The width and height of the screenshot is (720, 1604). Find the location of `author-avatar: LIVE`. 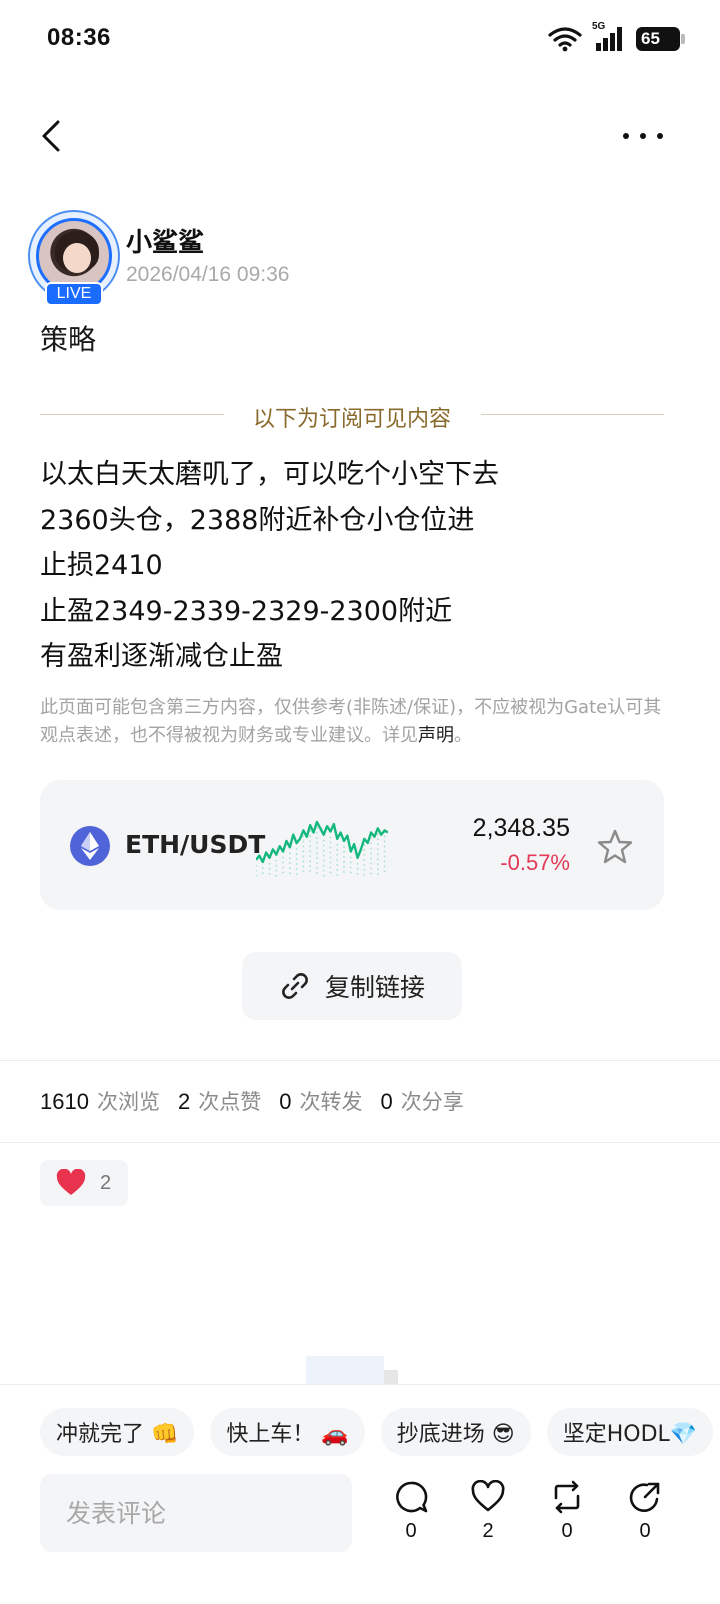

author-avatar: LIVE is located at coordinates (74, 258).